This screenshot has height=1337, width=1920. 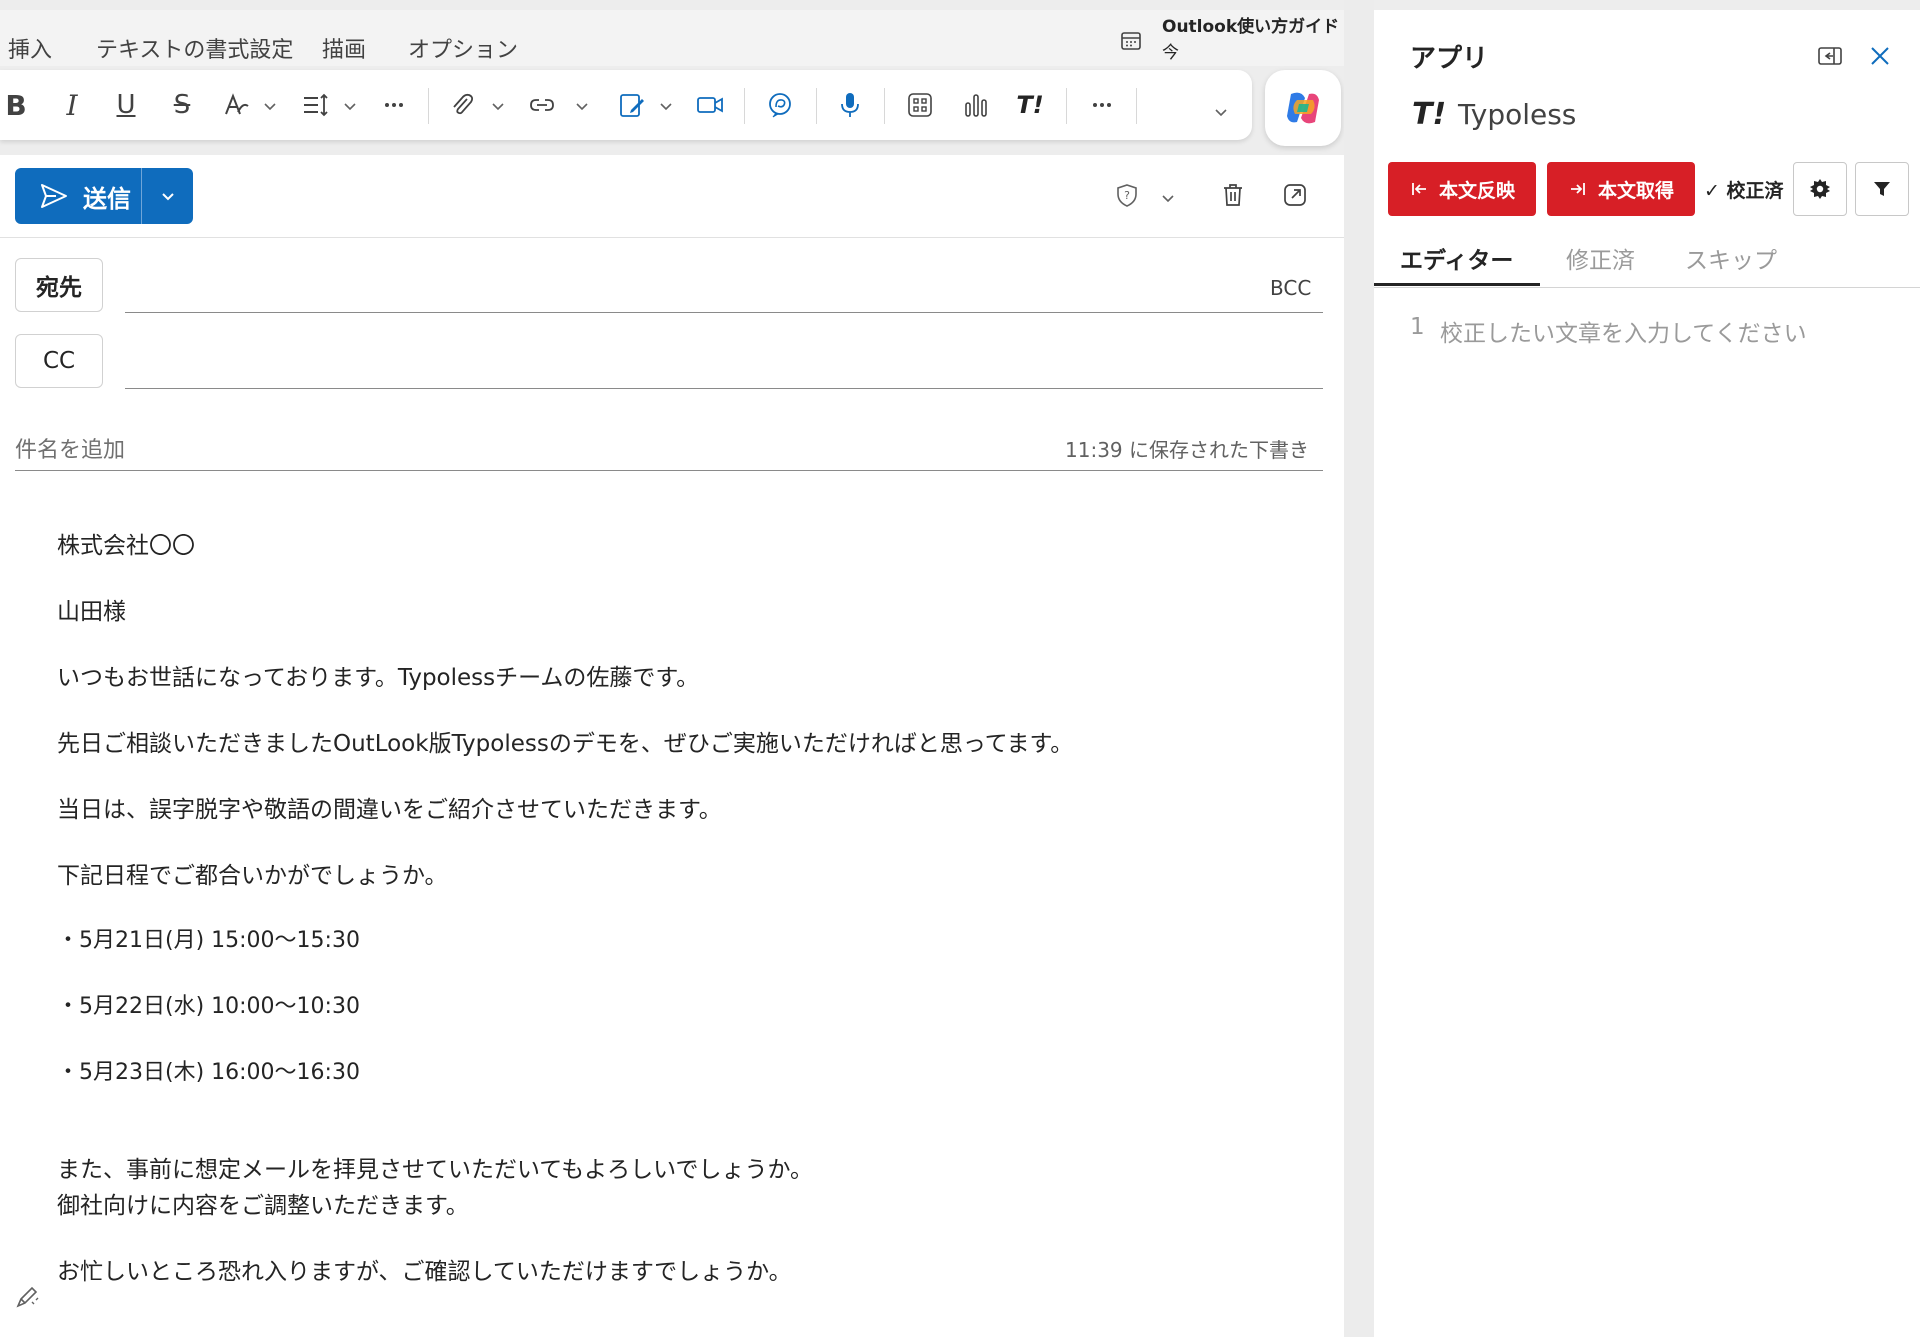 I want to click on underline-button: U, so click(x=126, y=105).